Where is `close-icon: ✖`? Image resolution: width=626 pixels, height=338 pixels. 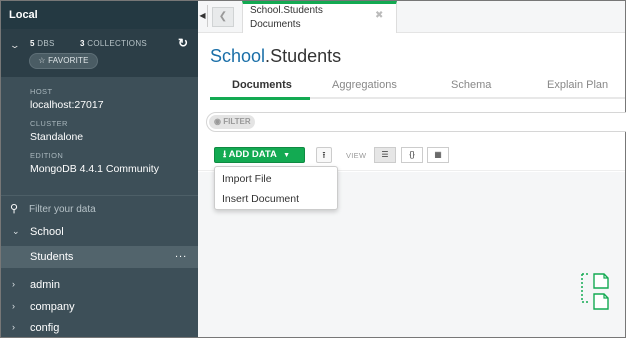
close-icon: ✖ is located at coordinates (379, 15).